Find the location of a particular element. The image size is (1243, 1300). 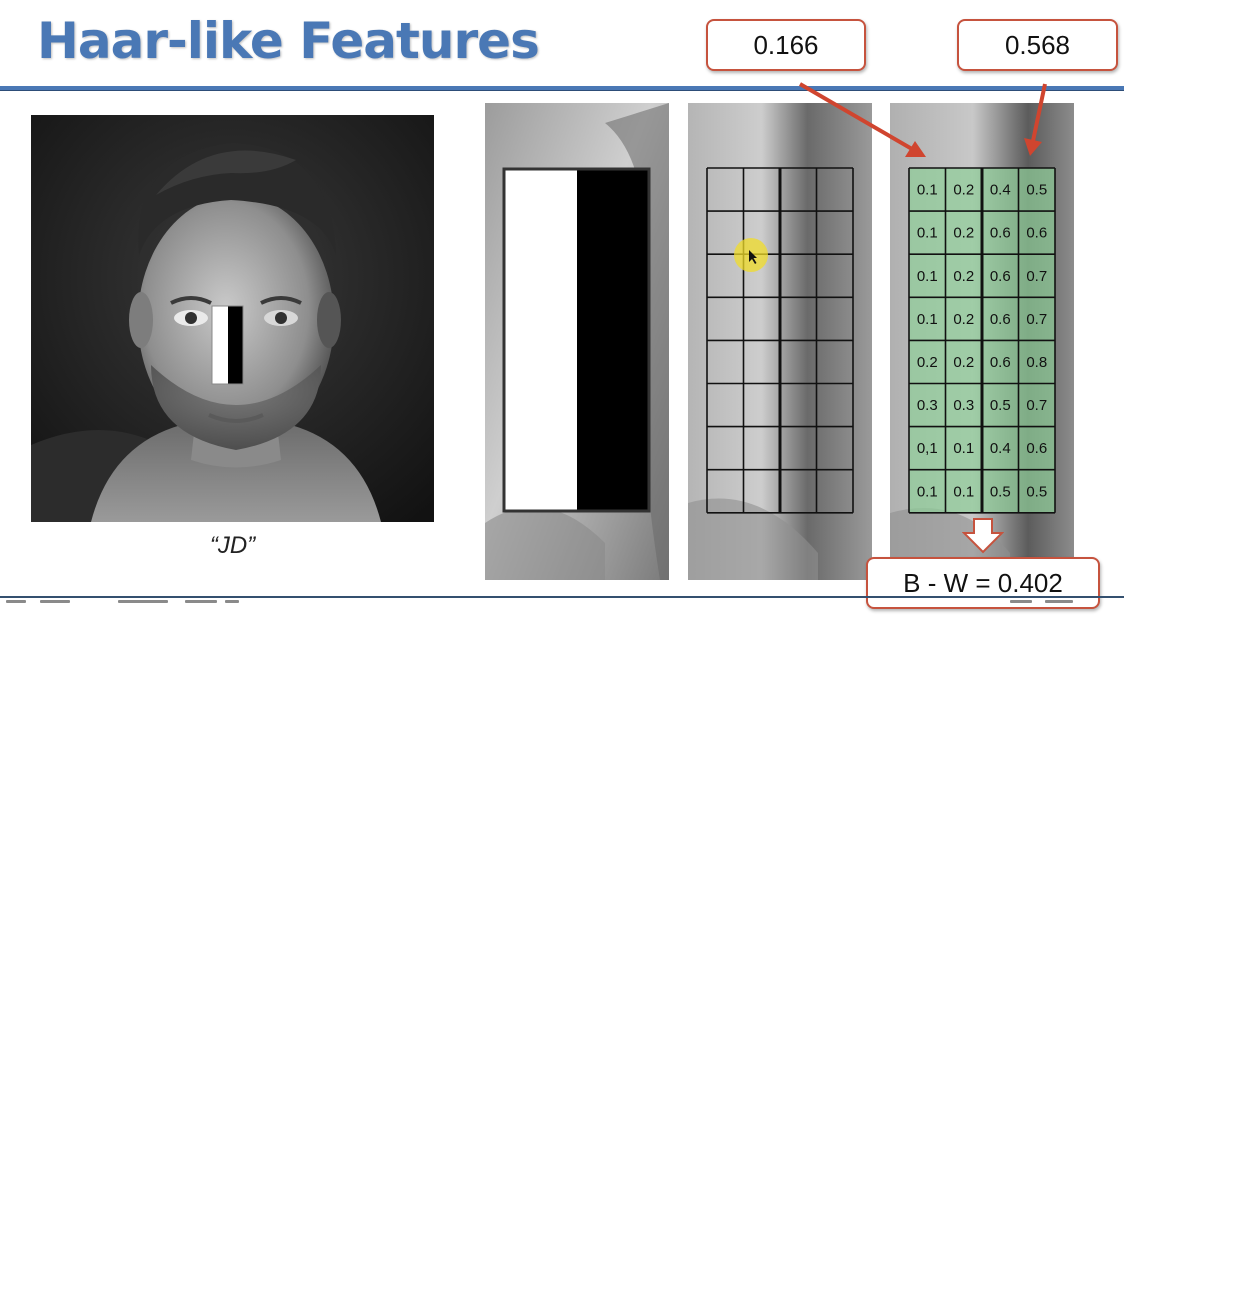

red-arrow-icon is located at coordinates (922, 119).